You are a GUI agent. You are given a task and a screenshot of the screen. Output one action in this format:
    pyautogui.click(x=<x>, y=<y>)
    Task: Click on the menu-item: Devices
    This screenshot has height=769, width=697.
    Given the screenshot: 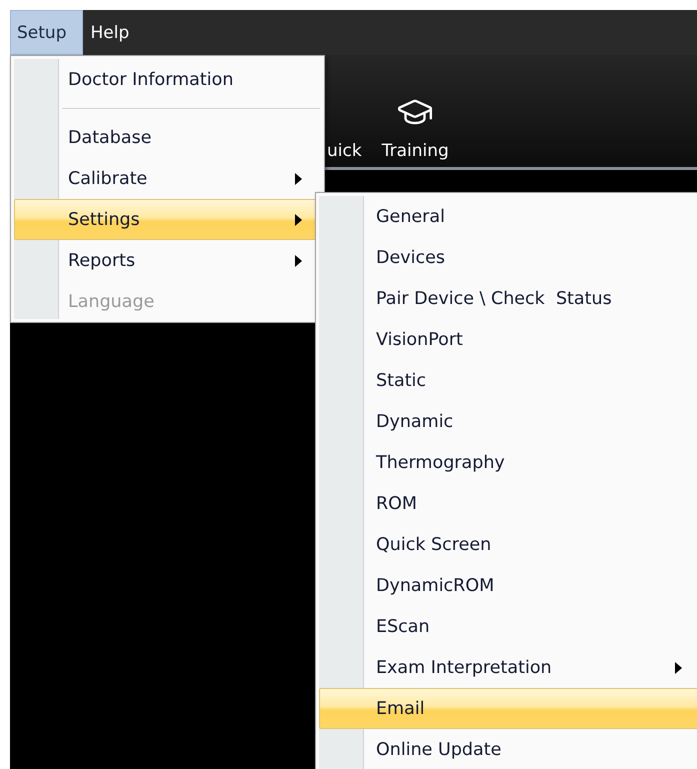 What is the action you would take?
    pyautogui.click(x=508, y=257)
    